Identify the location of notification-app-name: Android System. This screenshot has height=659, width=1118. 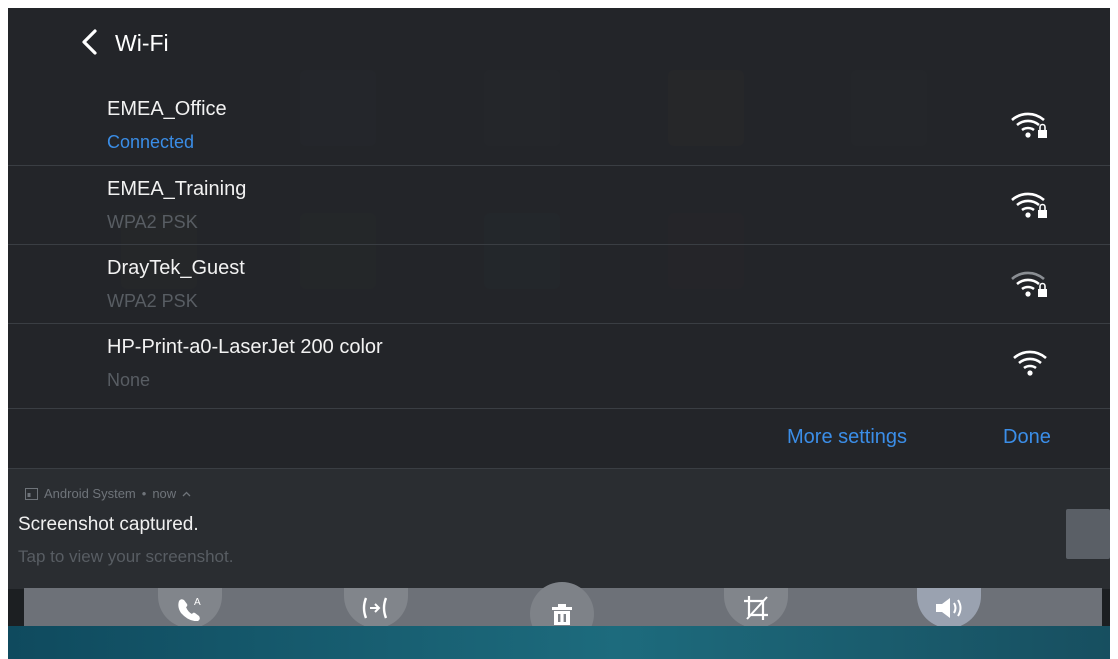
(90, 493).